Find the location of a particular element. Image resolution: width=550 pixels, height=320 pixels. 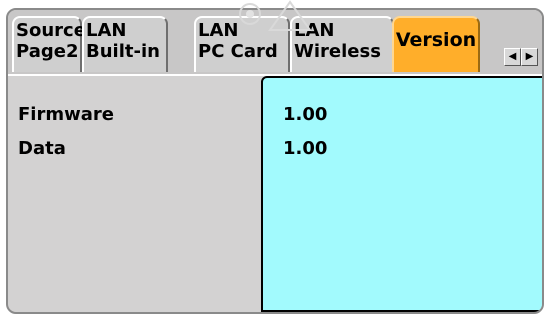

data-value: 1.00 is located at coordinates (305, 148).